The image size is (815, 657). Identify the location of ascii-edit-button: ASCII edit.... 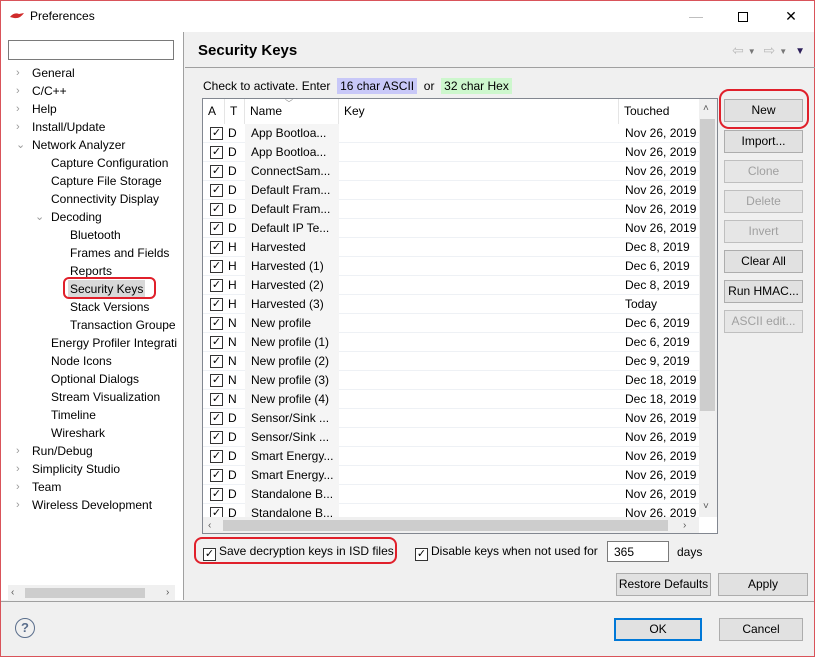
(763, 321).